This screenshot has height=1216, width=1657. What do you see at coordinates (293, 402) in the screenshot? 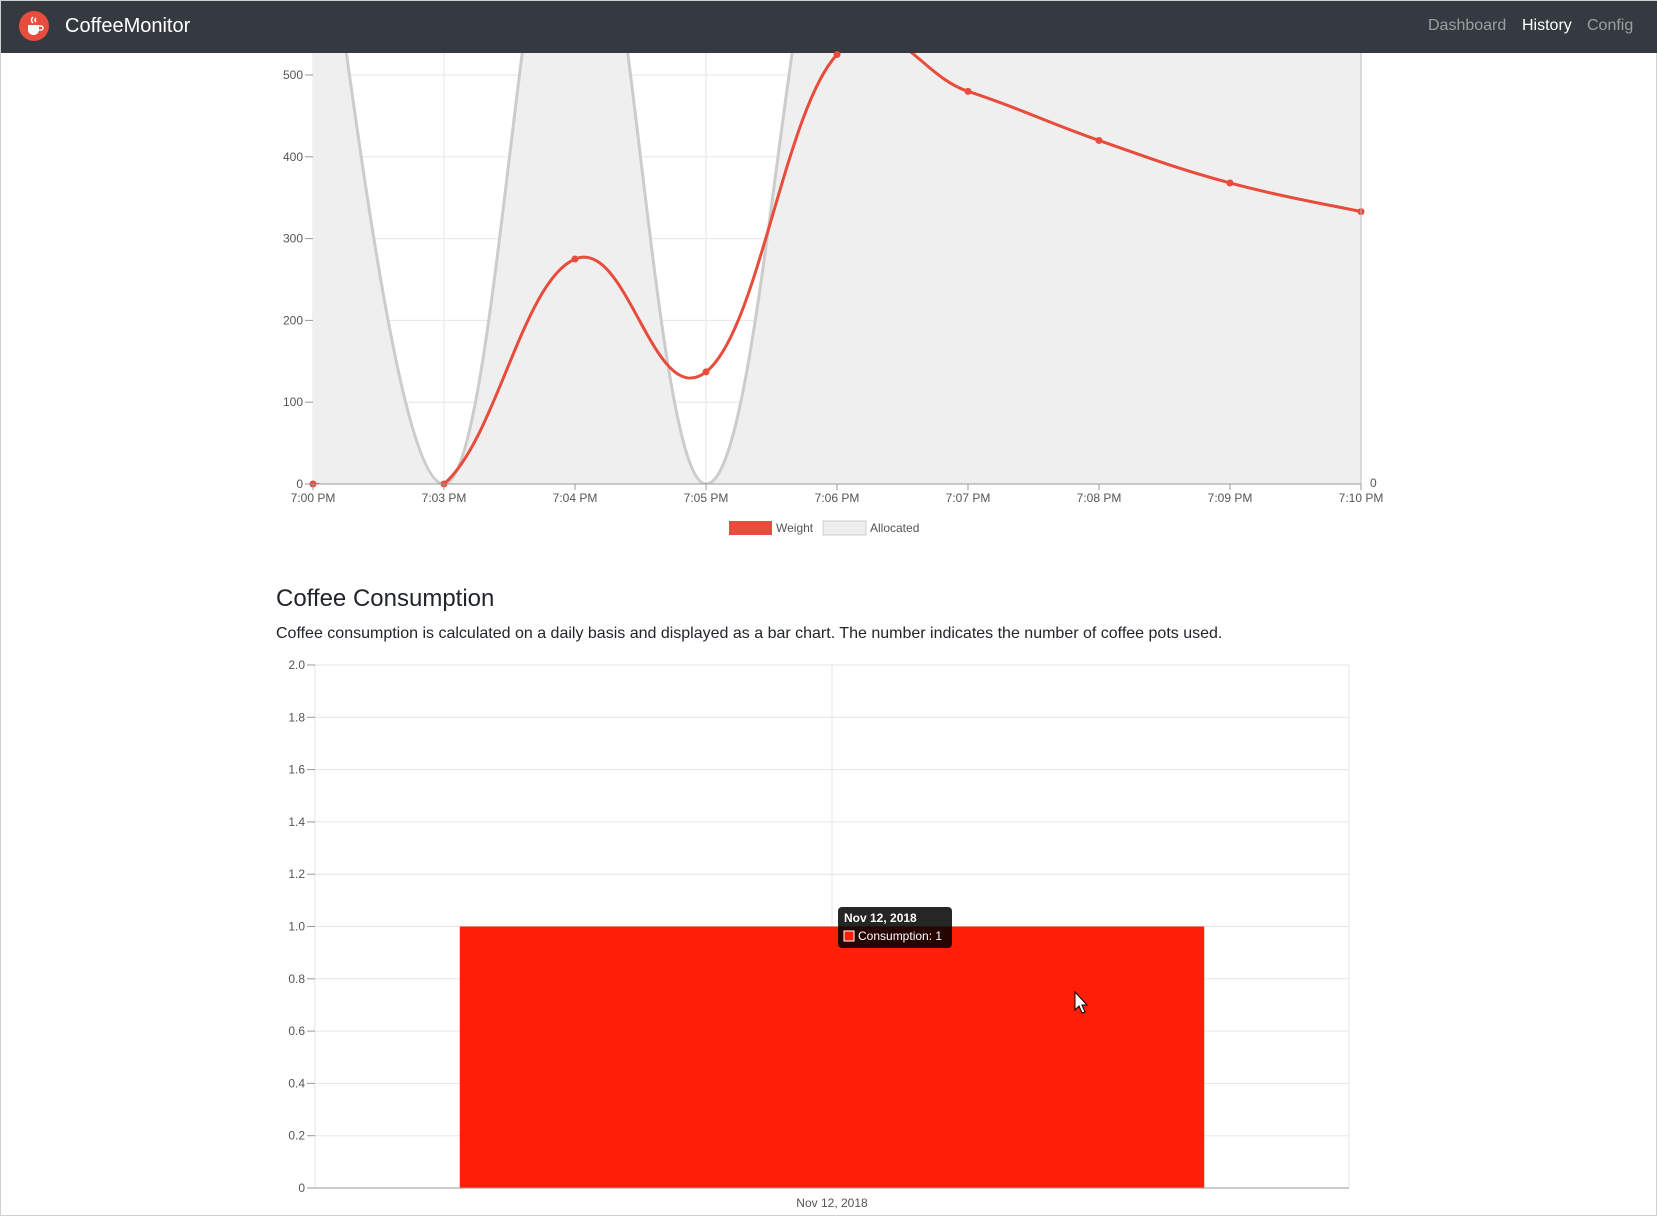
I see `y-tick-label: 100` at bounding box center [293, 402].